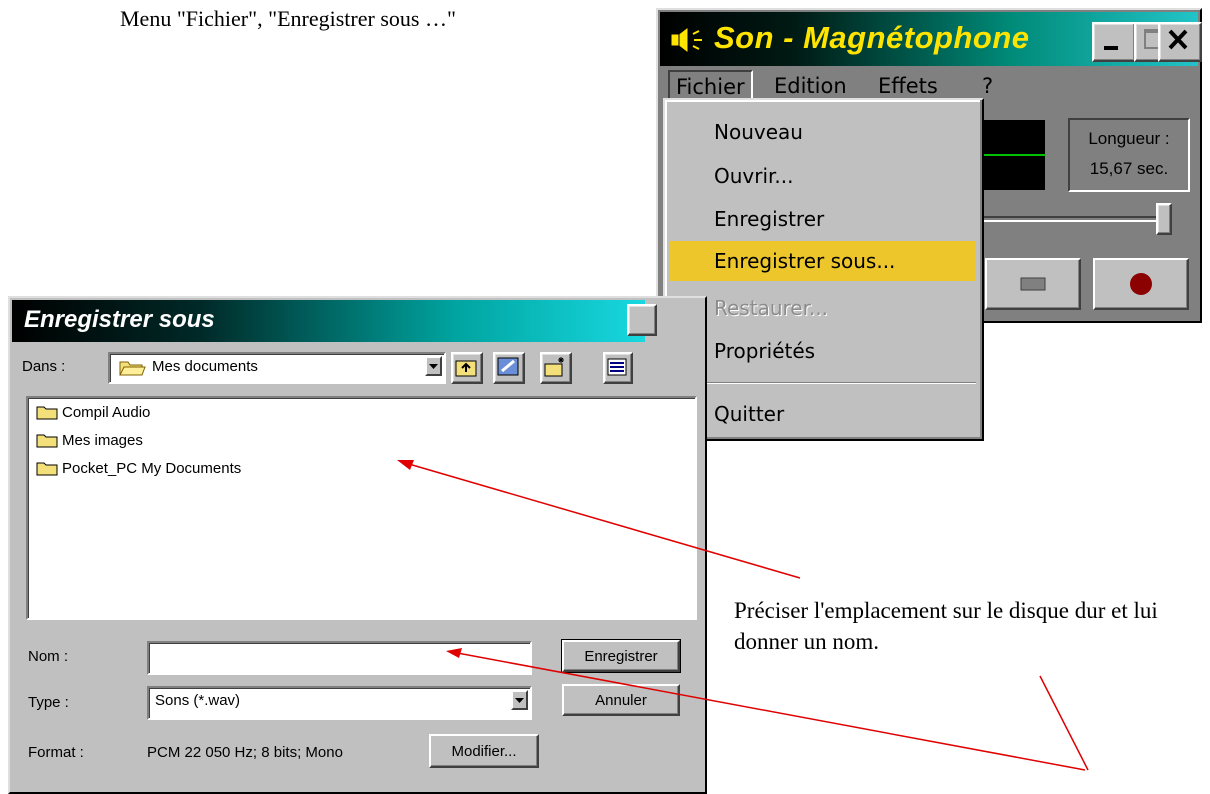  Describe the element at coordinates (822, 351) in the screenshot. I see `menu-item-proprietes: Propriétés` at that location.